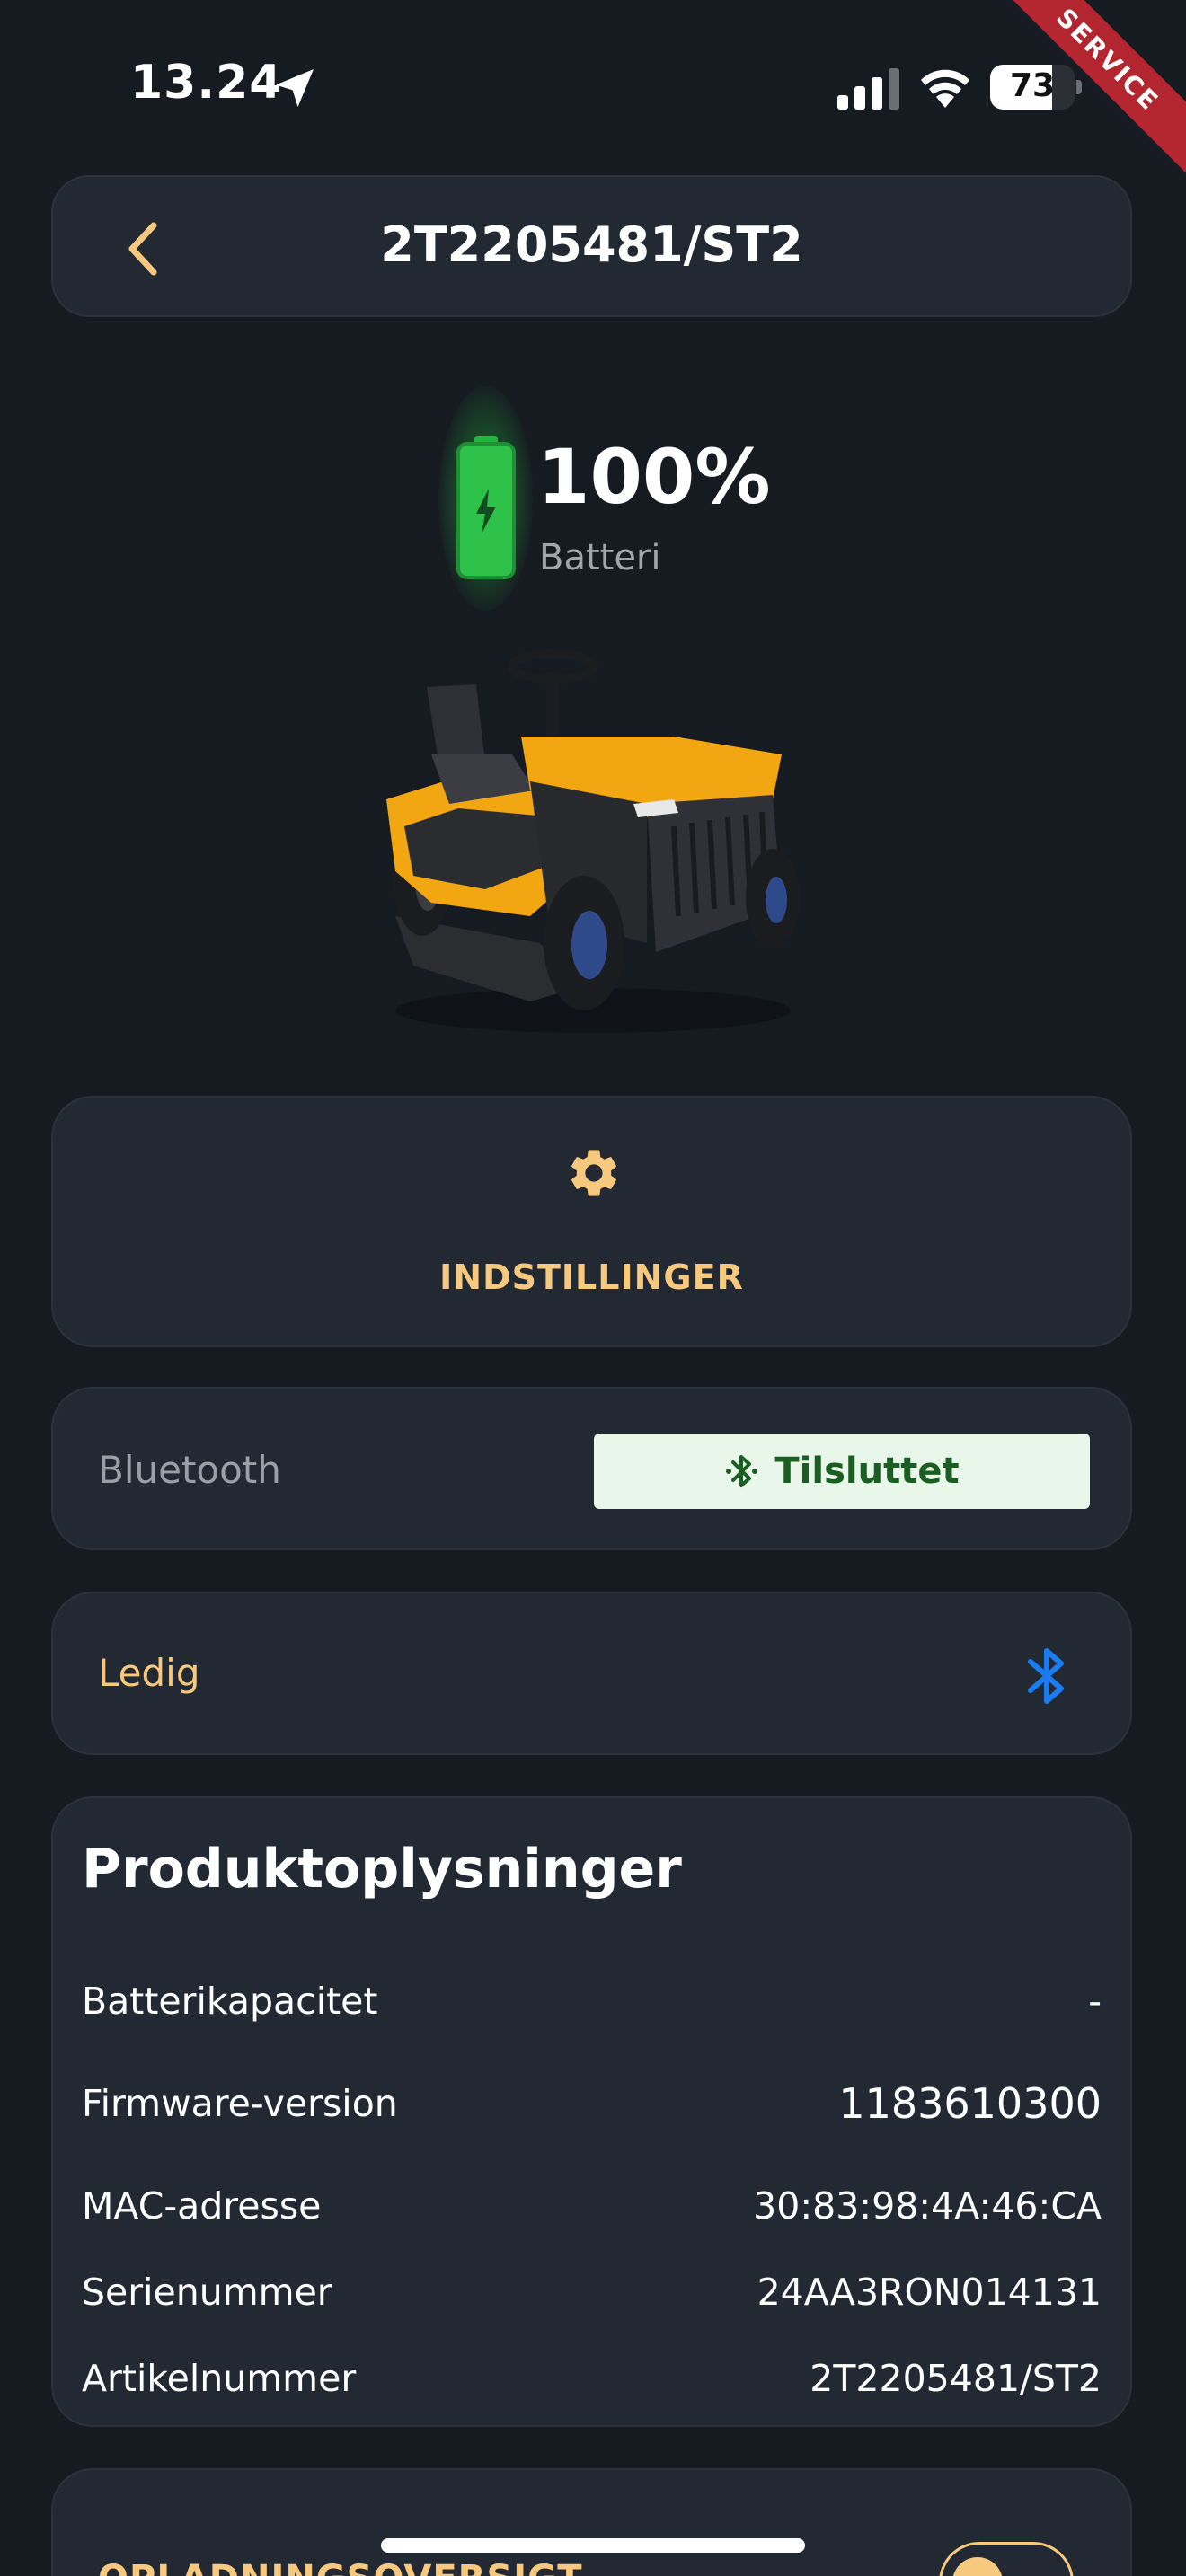 Image resolution: width=1186 pixels, height=2576 pixels. Describe the element at coordinates (867, 1471) in the screenshot. I see `bluetooth-status-text: Tilsluttet` at that location.